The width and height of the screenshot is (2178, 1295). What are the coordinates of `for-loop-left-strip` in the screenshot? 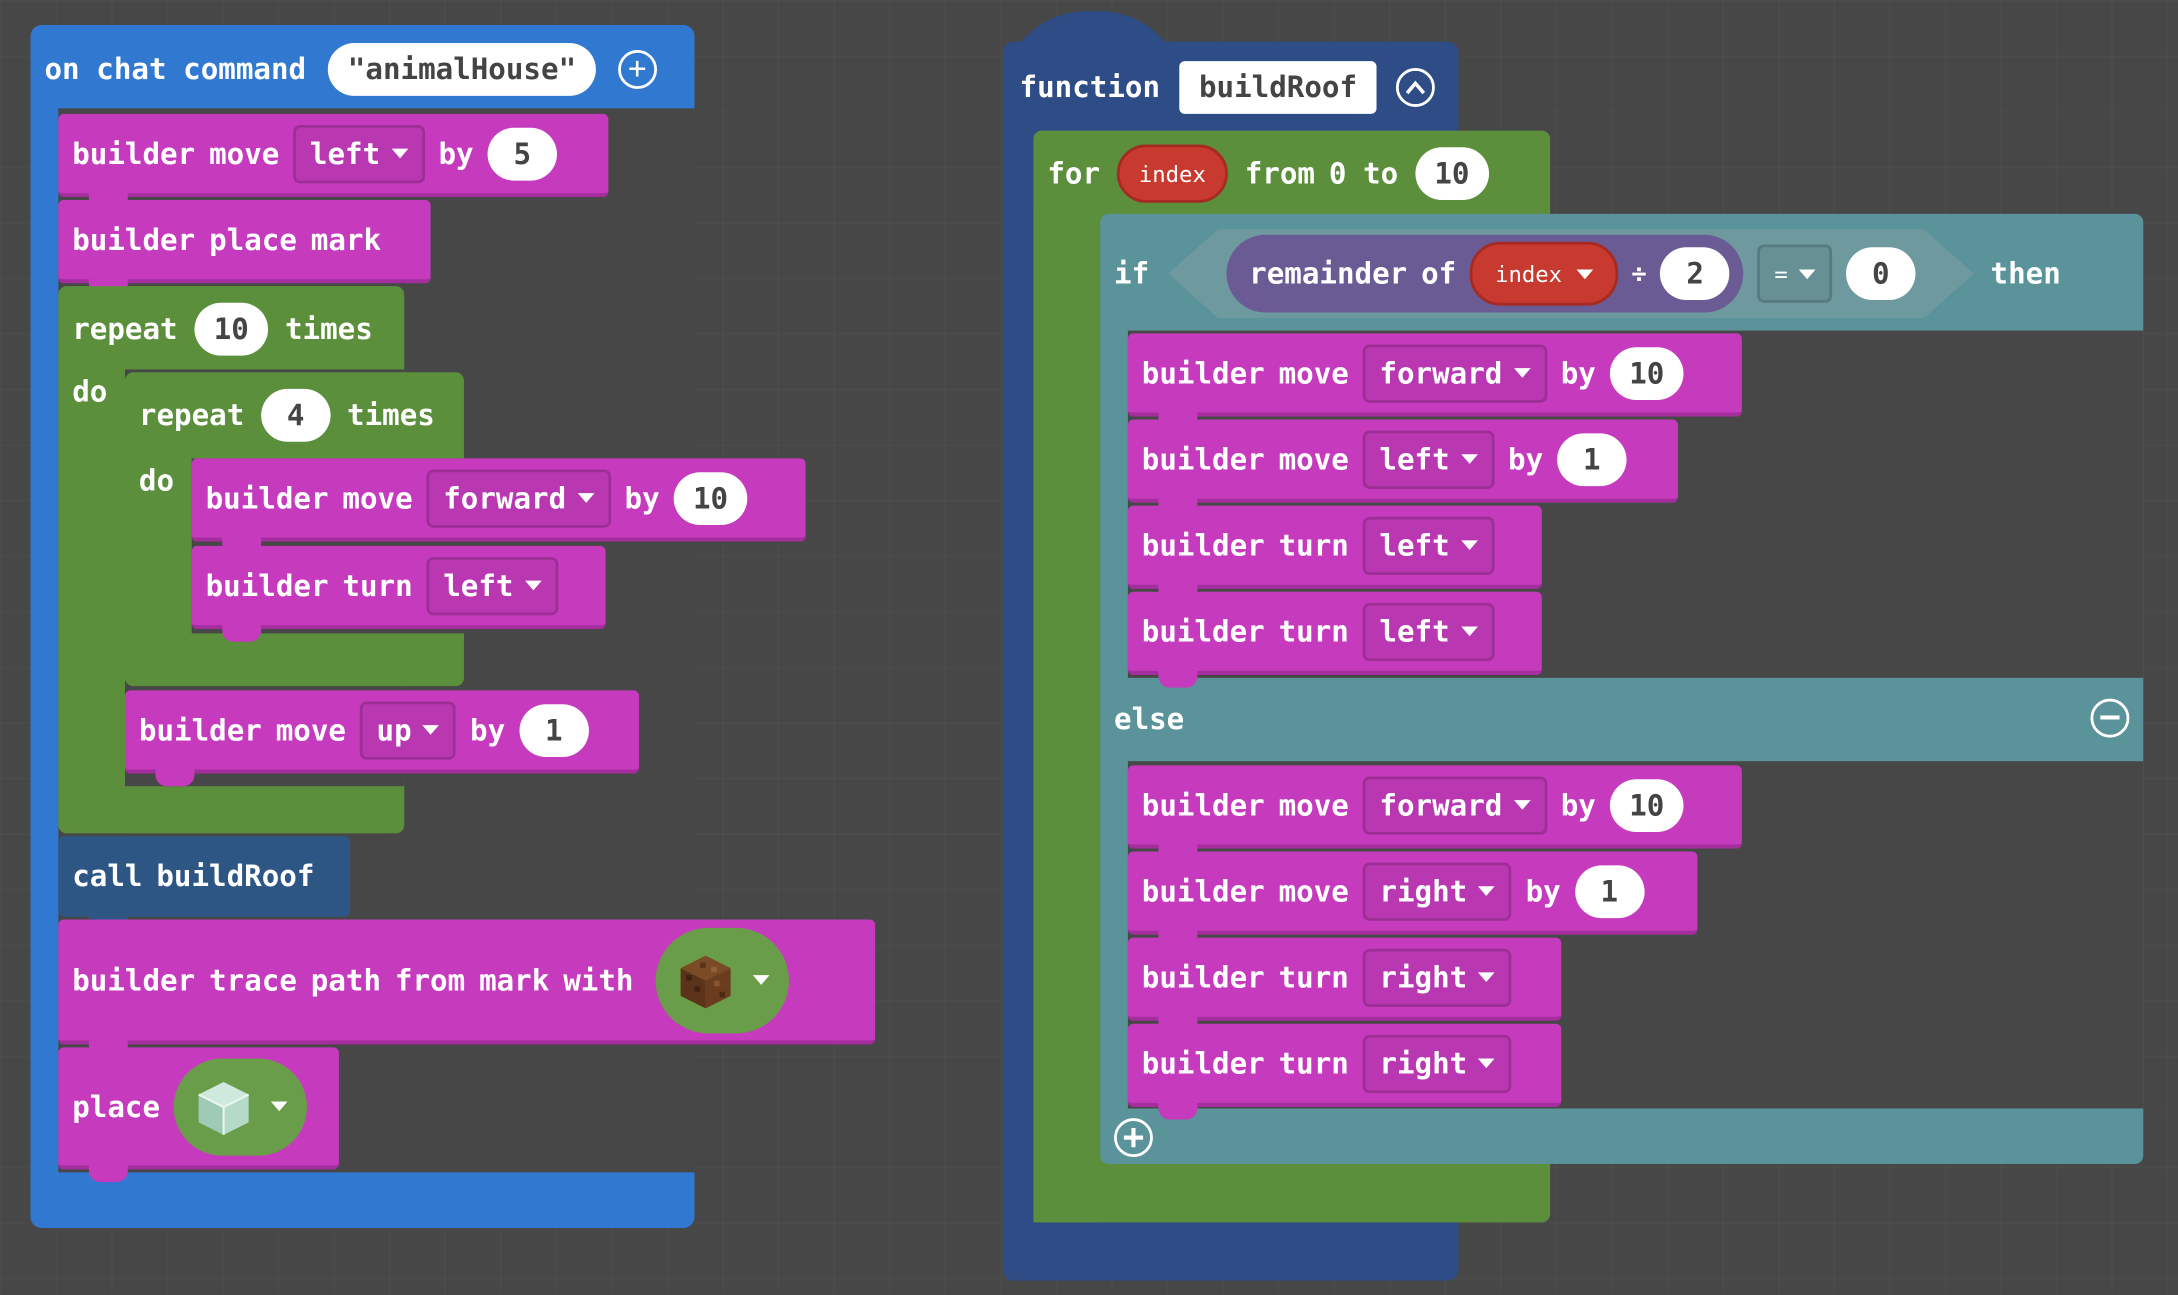 It's located at (1067, 718).